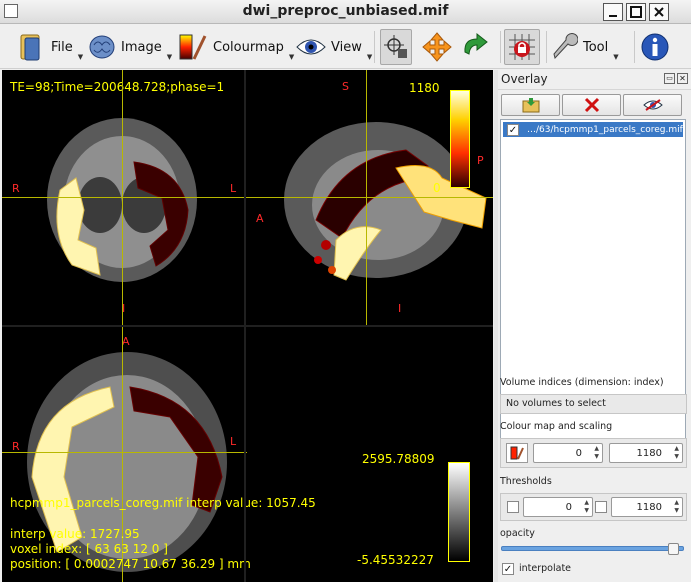 The image size is (691, 582). What do you see at coordinates (30, 47) in the screenshot?
I see `folder-icon` at bounding box center [30, 47].